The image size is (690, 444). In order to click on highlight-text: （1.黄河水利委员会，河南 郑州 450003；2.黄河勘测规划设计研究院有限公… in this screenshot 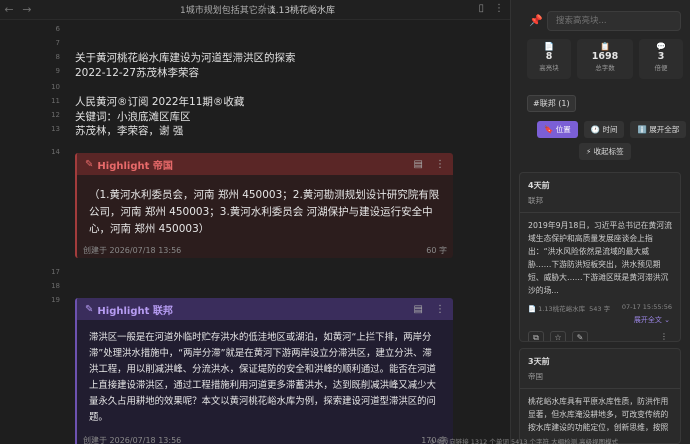, I will do `click(264, 212)`.